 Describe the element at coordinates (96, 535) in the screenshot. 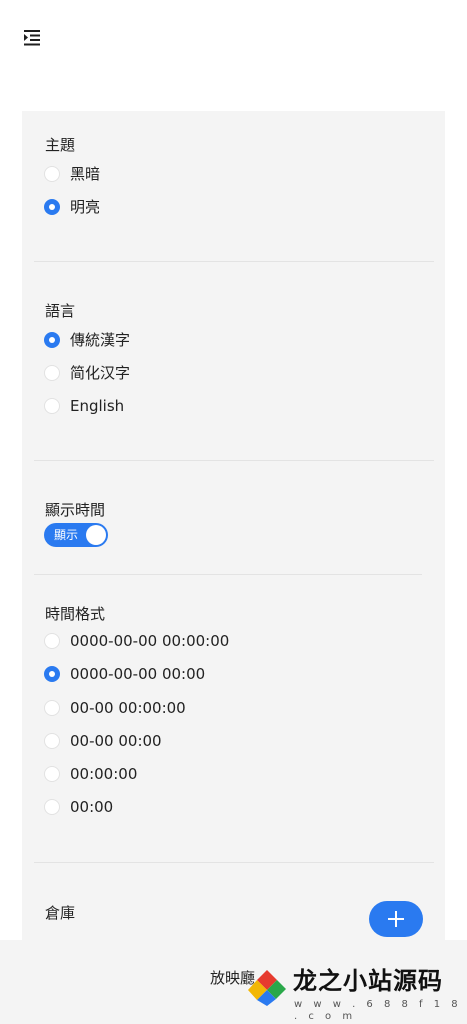

I see `toggle-knob` at that location.